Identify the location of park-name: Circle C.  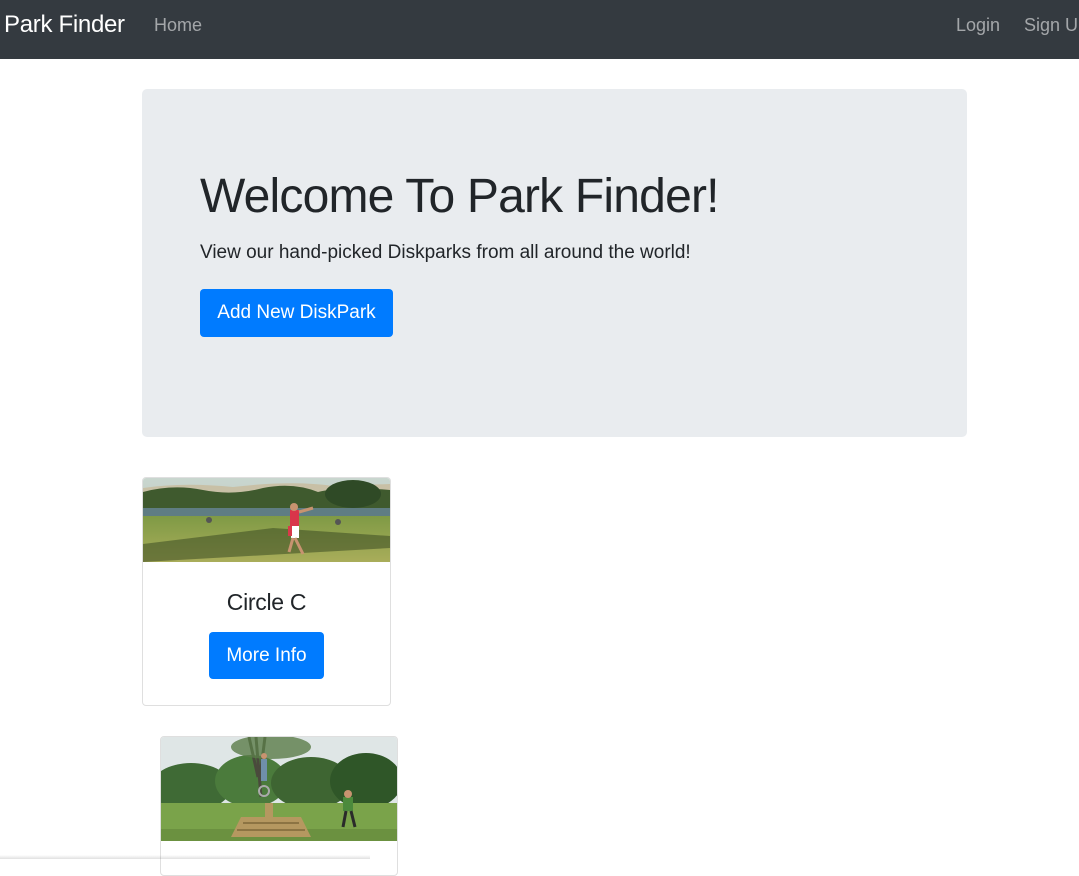
(266, 602).